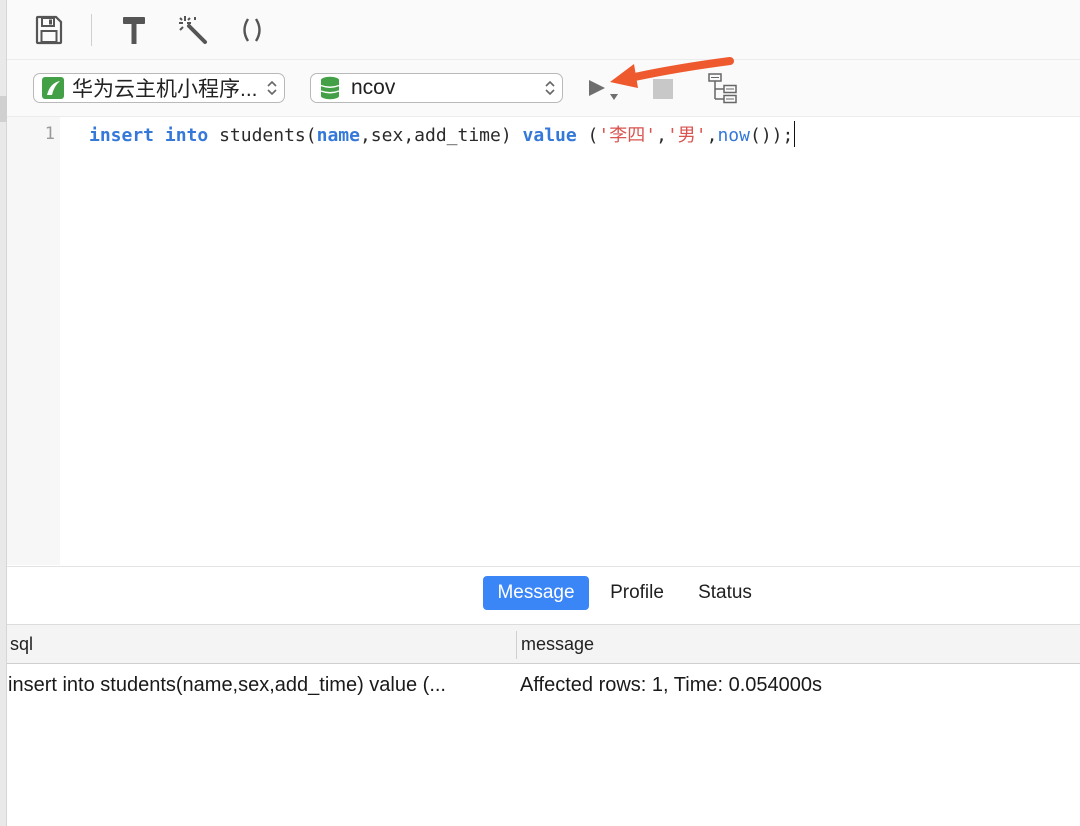 The image size is (1080, 826). What do you see at coordinates (262, 135) in the screenshot?
I see `code-text: students(` at bounding box center [262, 135].